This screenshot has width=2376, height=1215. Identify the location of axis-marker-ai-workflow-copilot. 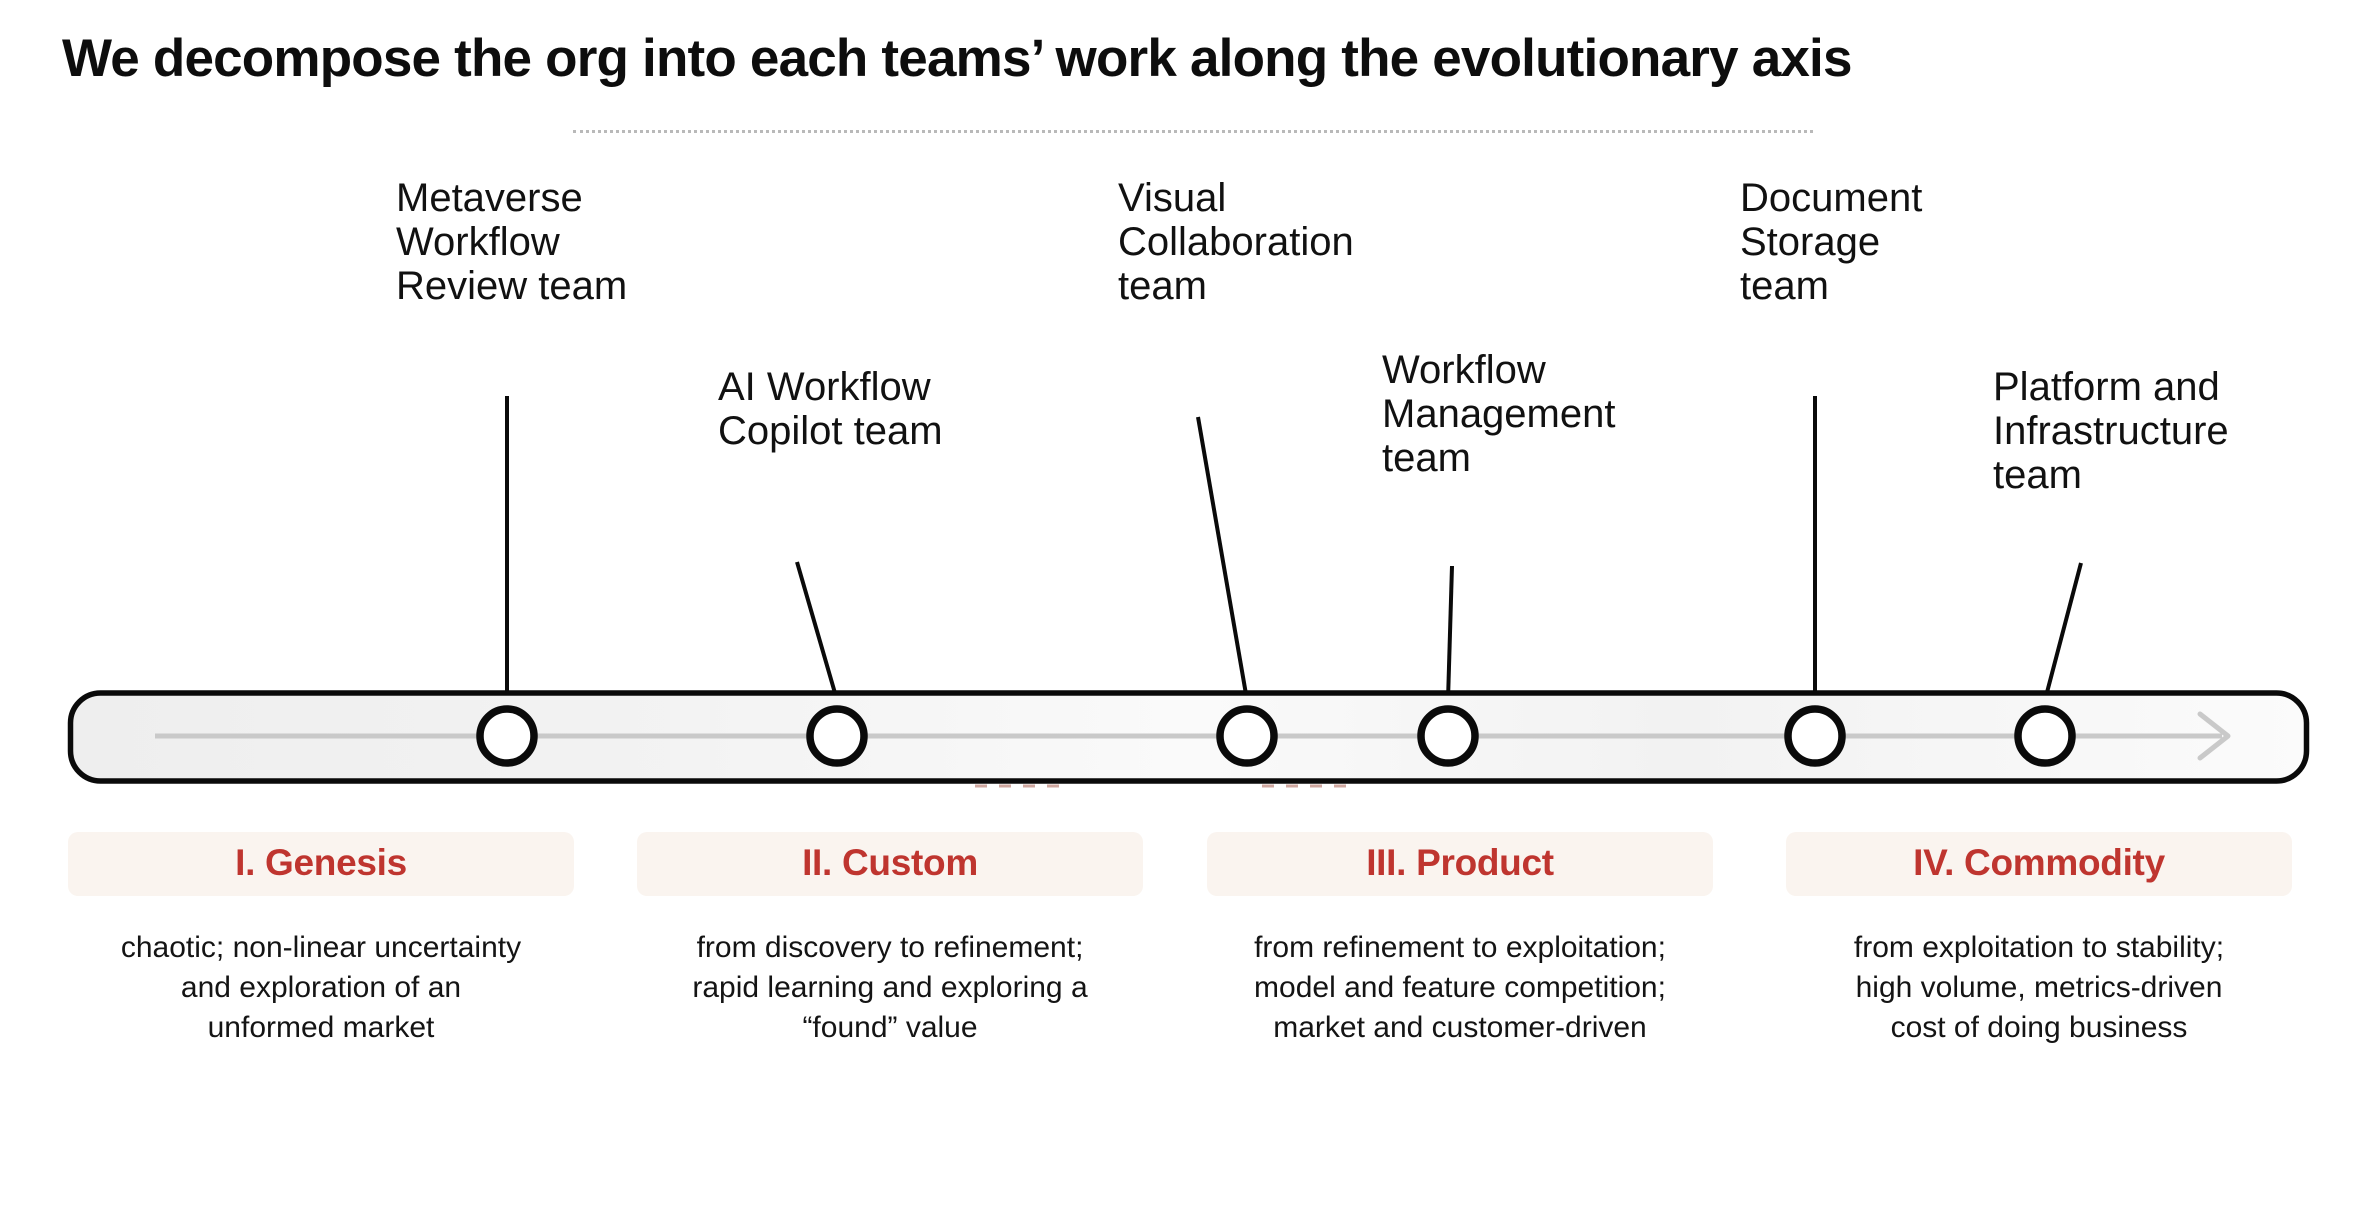
(837, 736).